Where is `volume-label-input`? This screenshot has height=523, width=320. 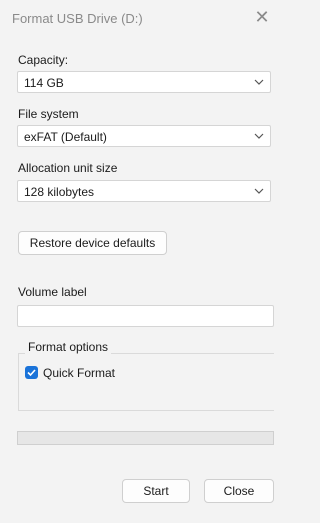
volume-label-input is located at coordinates (145, 316).